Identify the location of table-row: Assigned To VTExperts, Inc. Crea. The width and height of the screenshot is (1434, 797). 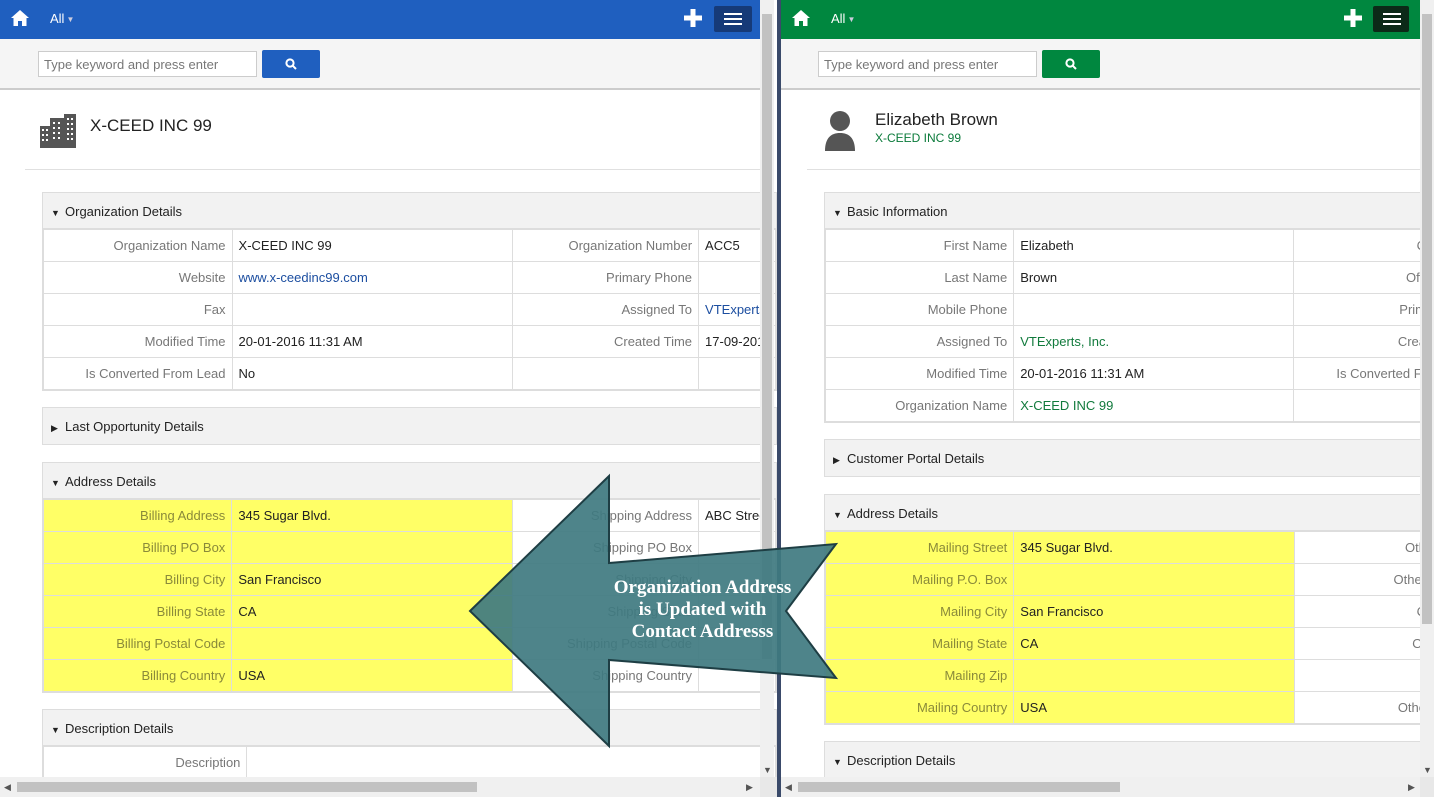
(1128, 341).